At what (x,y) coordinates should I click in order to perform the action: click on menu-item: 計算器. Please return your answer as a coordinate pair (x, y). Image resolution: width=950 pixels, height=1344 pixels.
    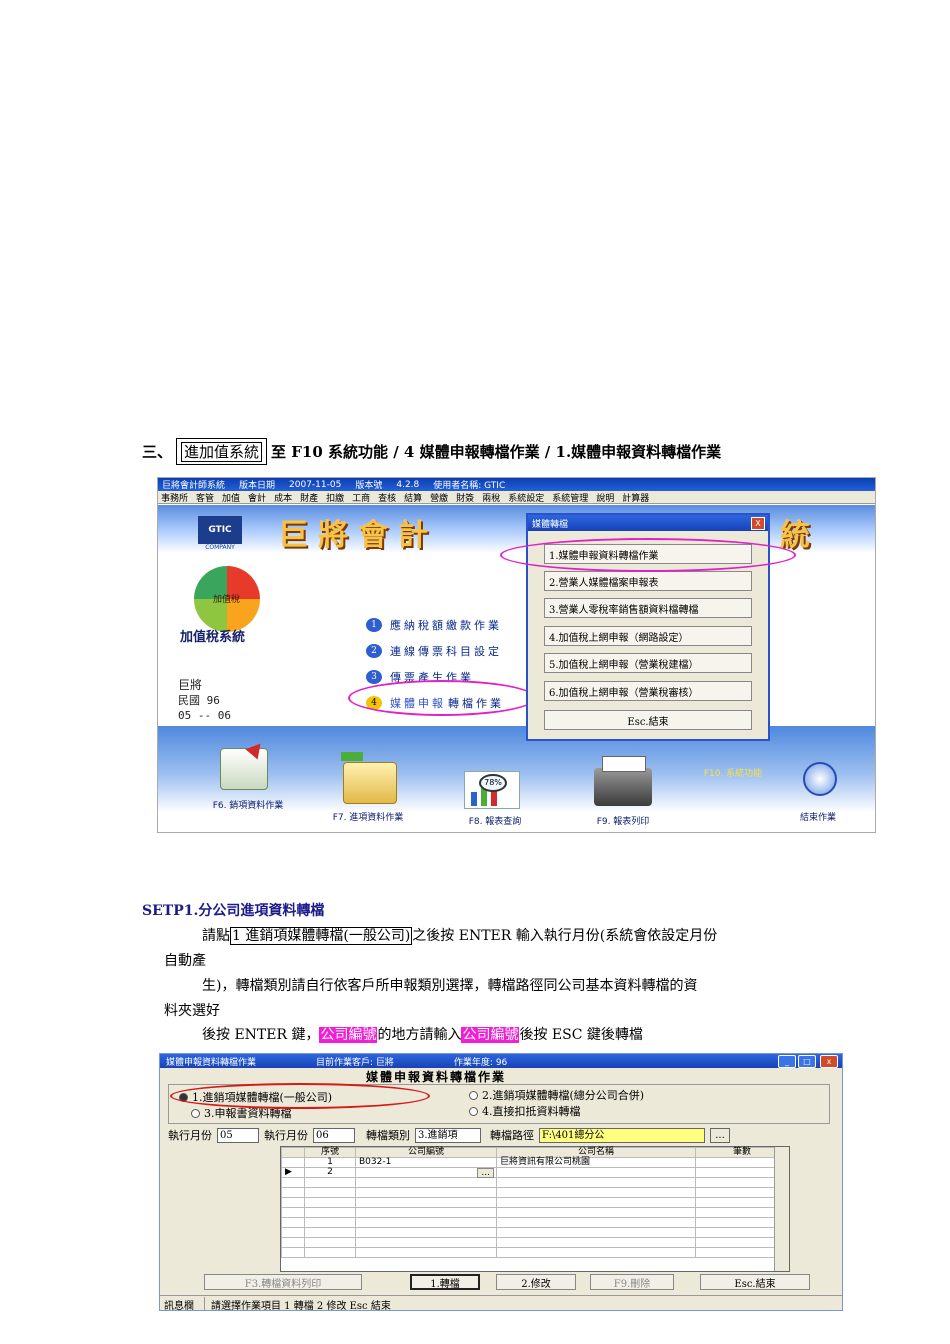
    Looking at the image, I should click on (635, 497).